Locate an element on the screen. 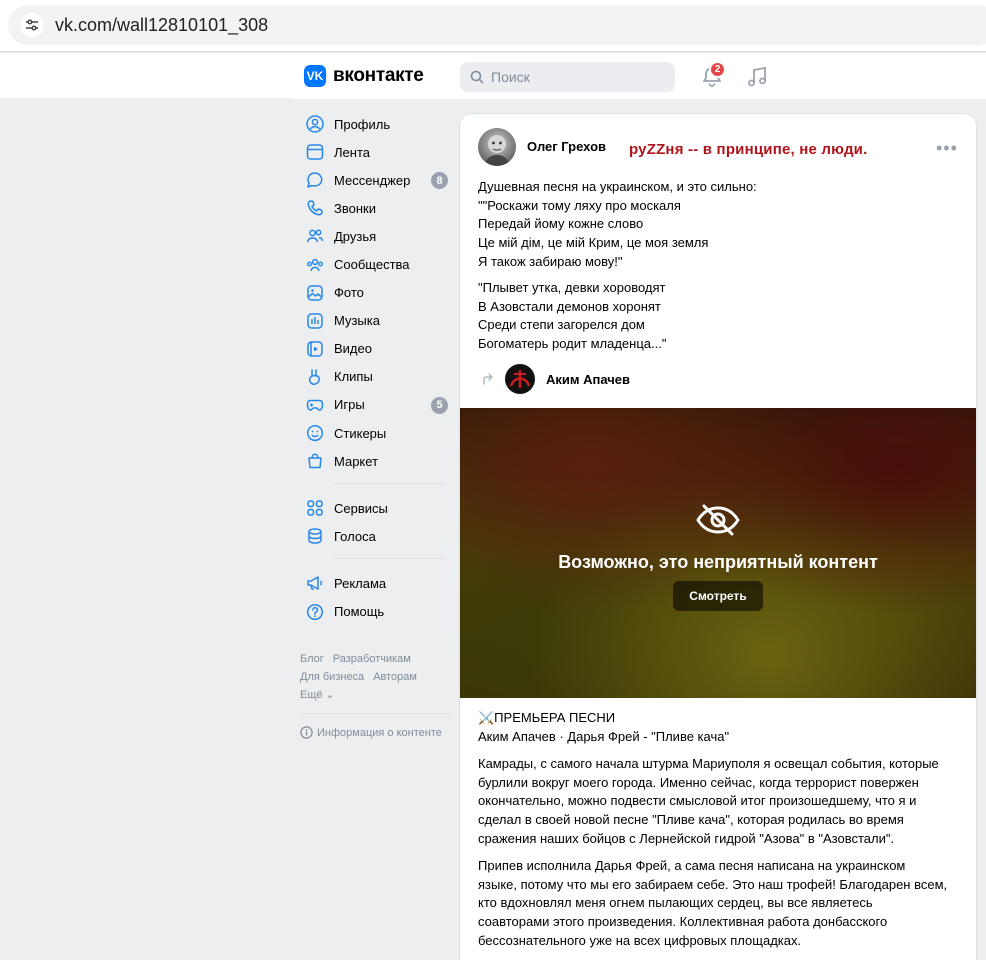 Image resolution: width=986 pixels, height=960 pixels. more-options-icon: ••• is located at coordinates (947, 148).